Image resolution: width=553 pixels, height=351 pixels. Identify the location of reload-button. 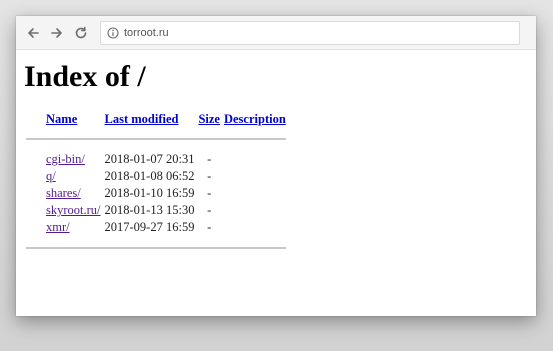
(81, 33).